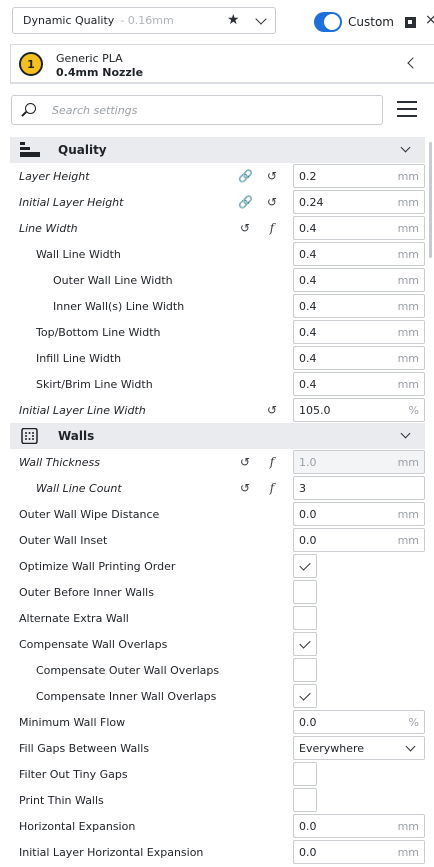 This screenshot has height=867, width=434. Describe the element at coordinates (79, 488) in the screenshot. I see `setting-label: Wall Line Count` at that location.